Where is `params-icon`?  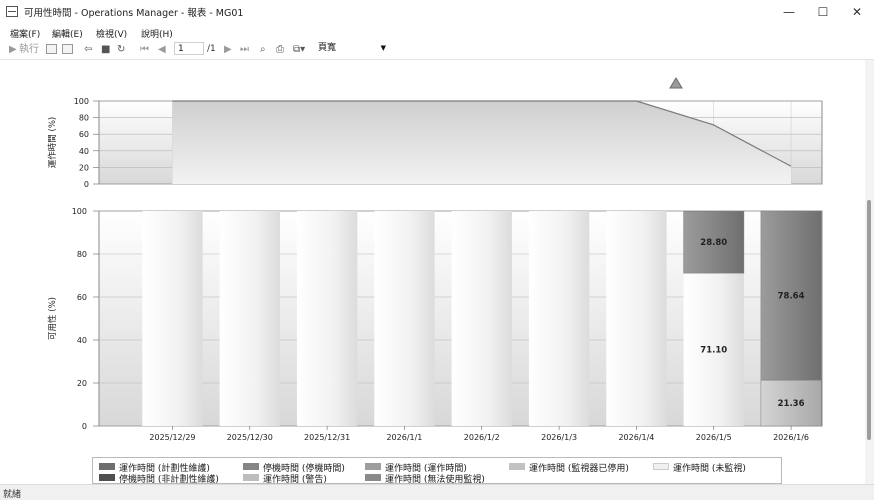 params-icon is located at coordinates (67, 49).